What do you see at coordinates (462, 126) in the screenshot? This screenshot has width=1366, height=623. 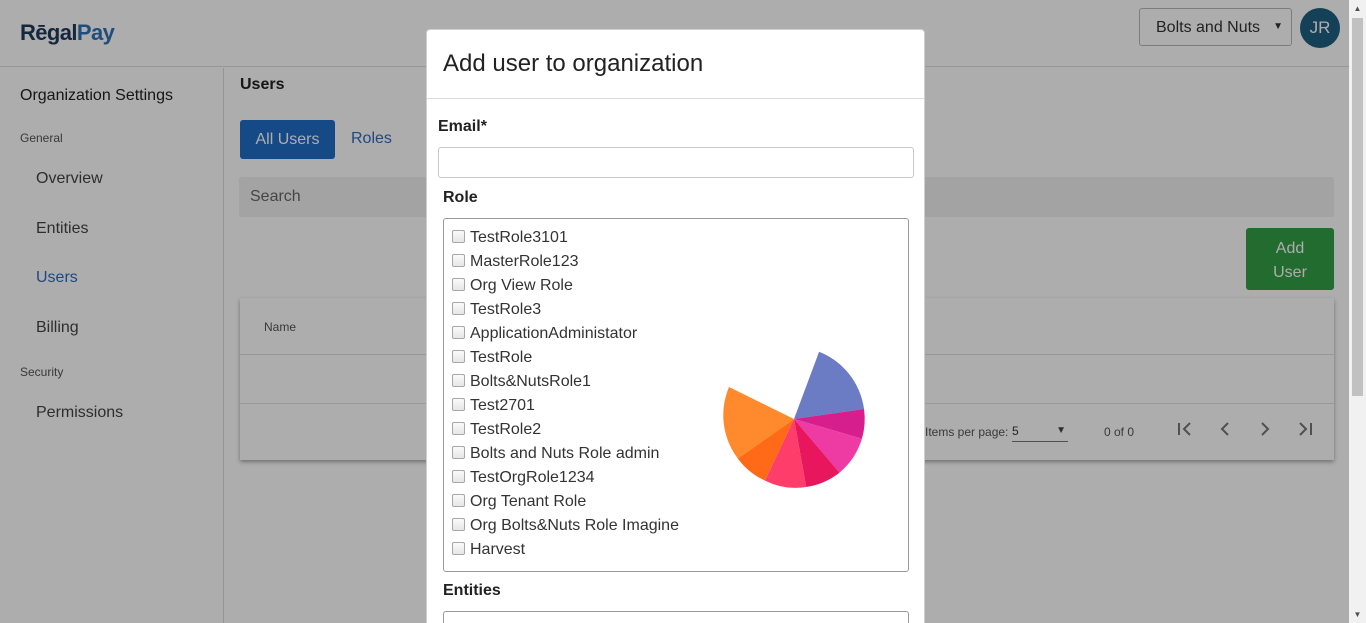 I see `email-label: Email*` at bounding box center [462, 126].